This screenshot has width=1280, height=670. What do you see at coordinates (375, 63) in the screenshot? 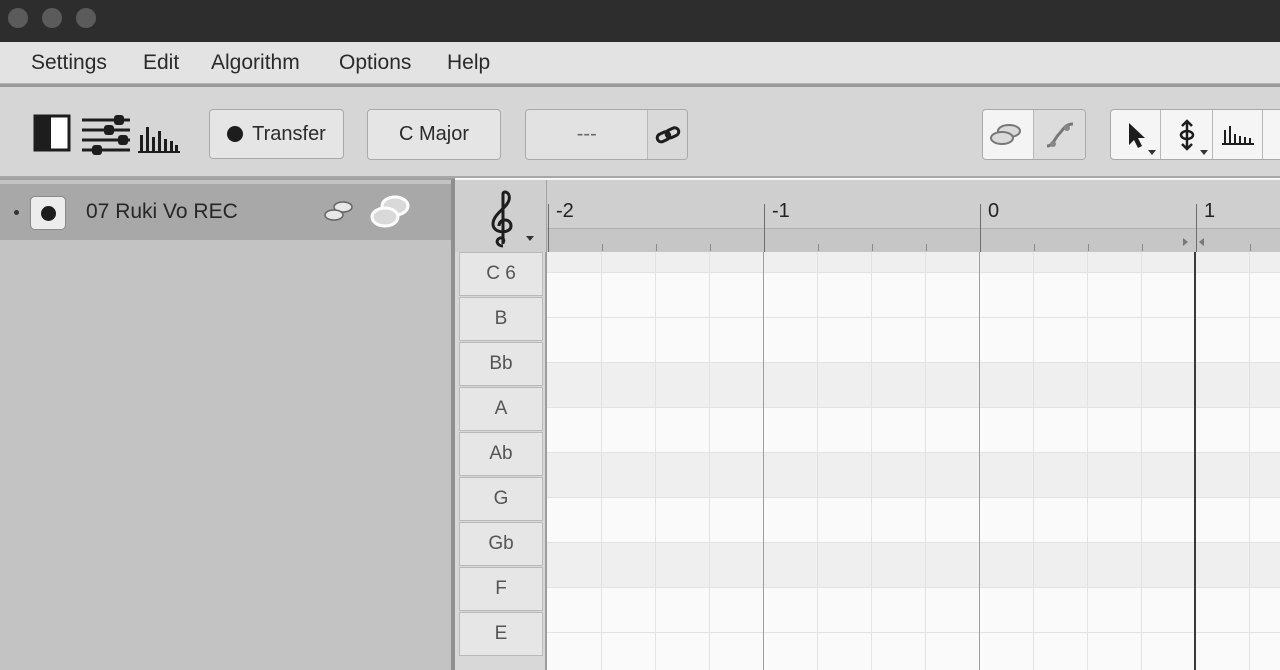
I see `menu-options: Options` at bounding box center [375, 63].